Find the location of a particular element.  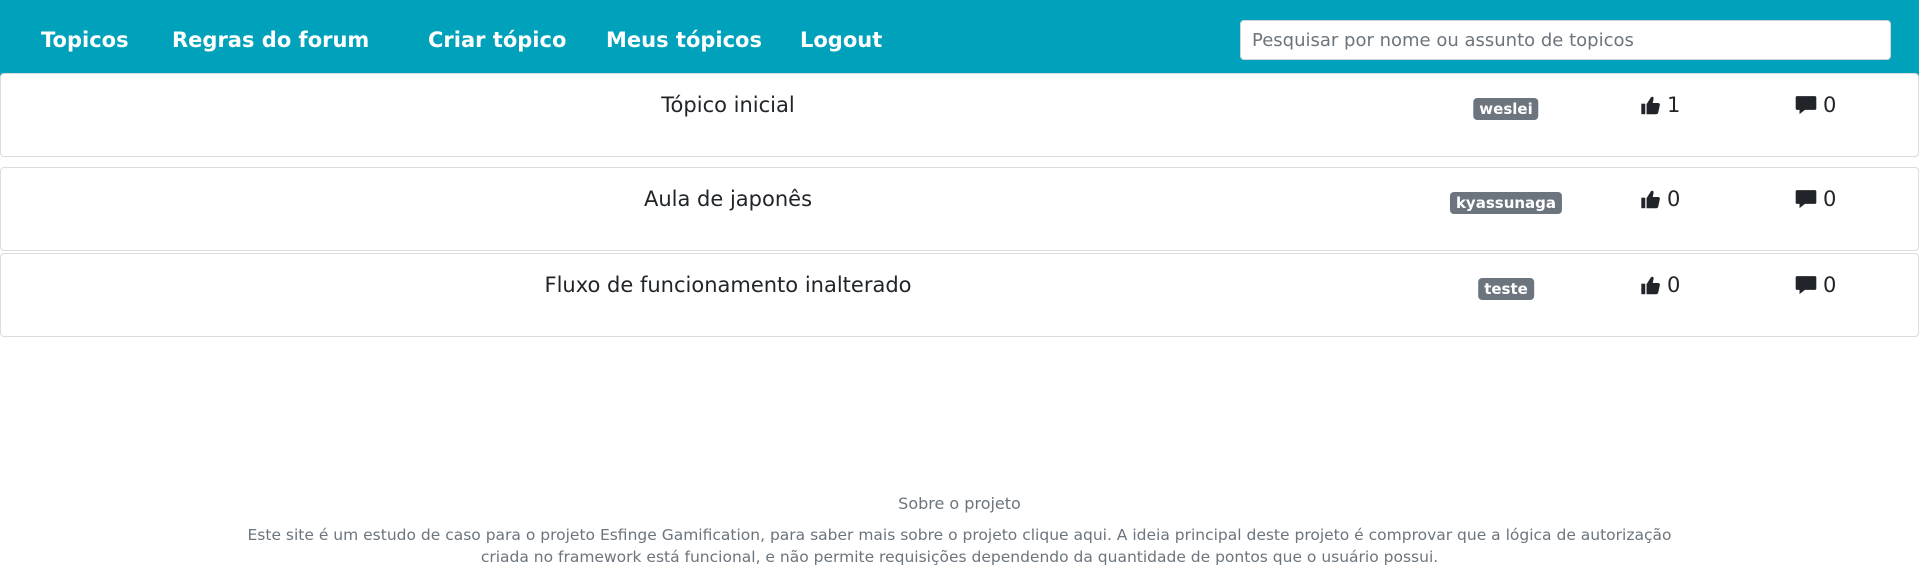

topic-title: Fluxo de funcionamento inalterado is located at coordinates (728, 285).